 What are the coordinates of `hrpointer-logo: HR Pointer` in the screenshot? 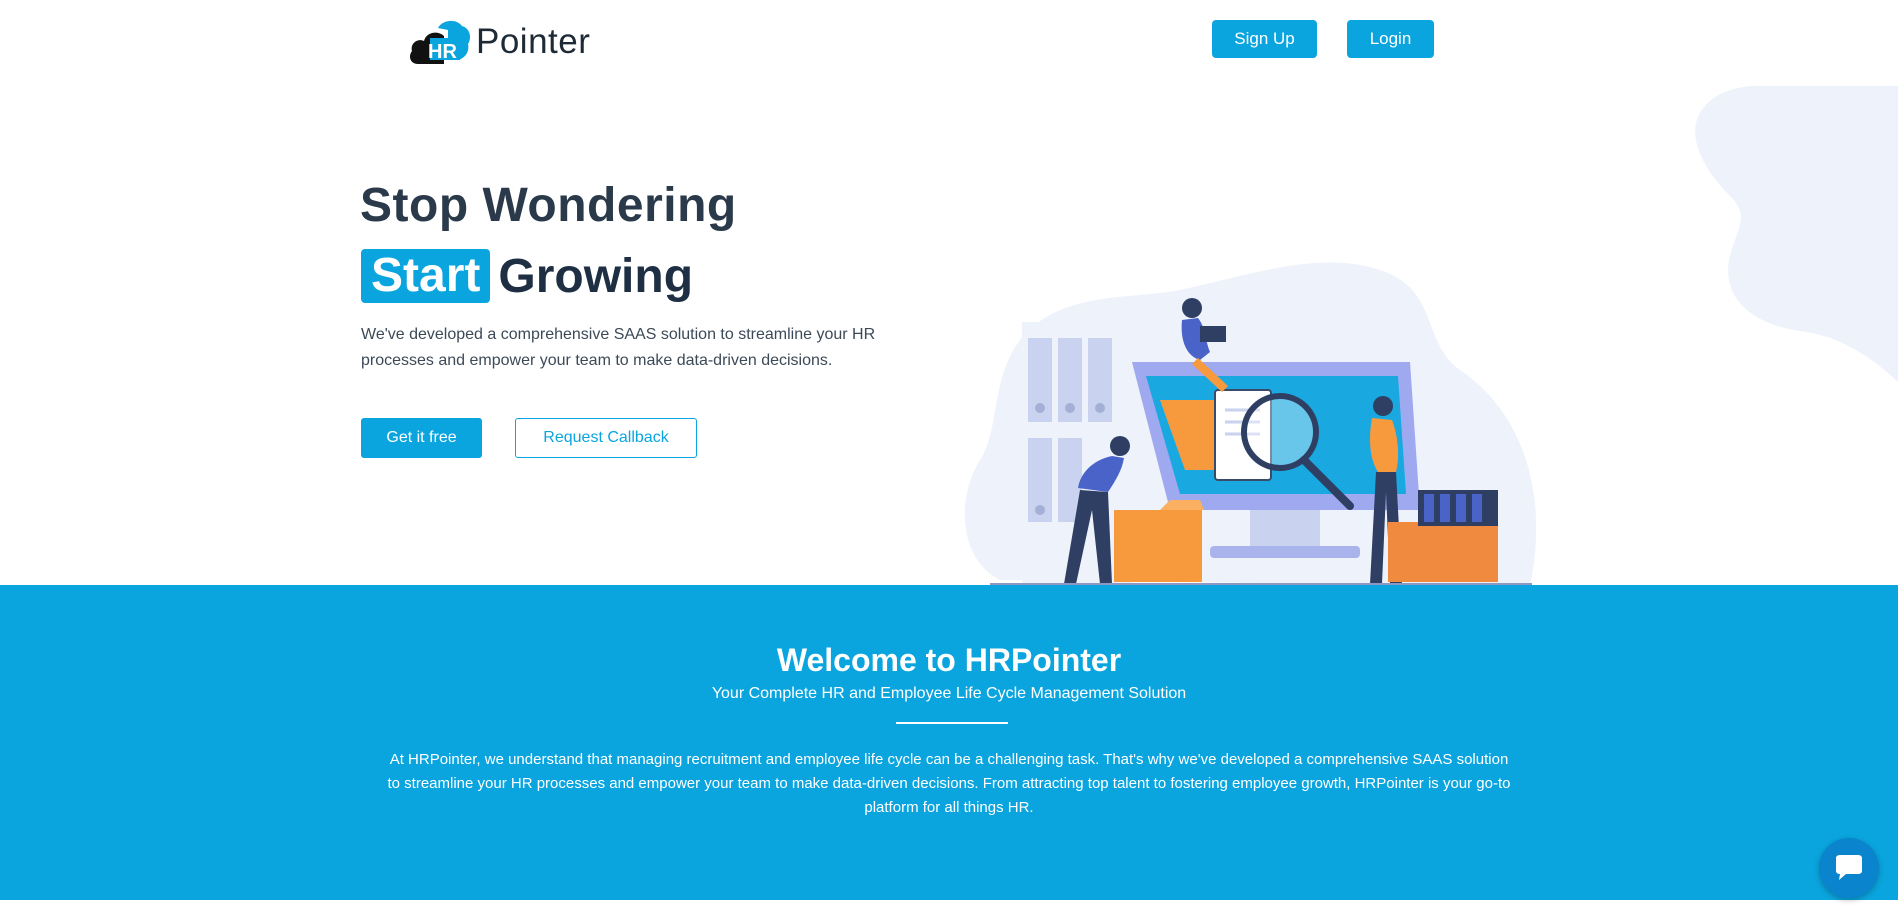 It's located at (499, 43).